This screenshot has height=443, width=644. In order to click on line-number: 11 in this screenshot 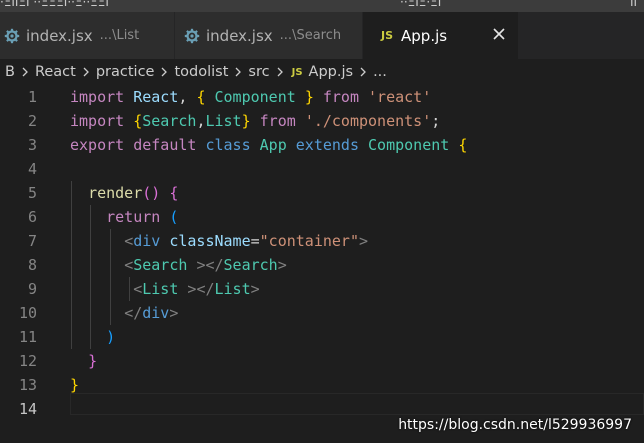, I will do `click(27, 337)`.